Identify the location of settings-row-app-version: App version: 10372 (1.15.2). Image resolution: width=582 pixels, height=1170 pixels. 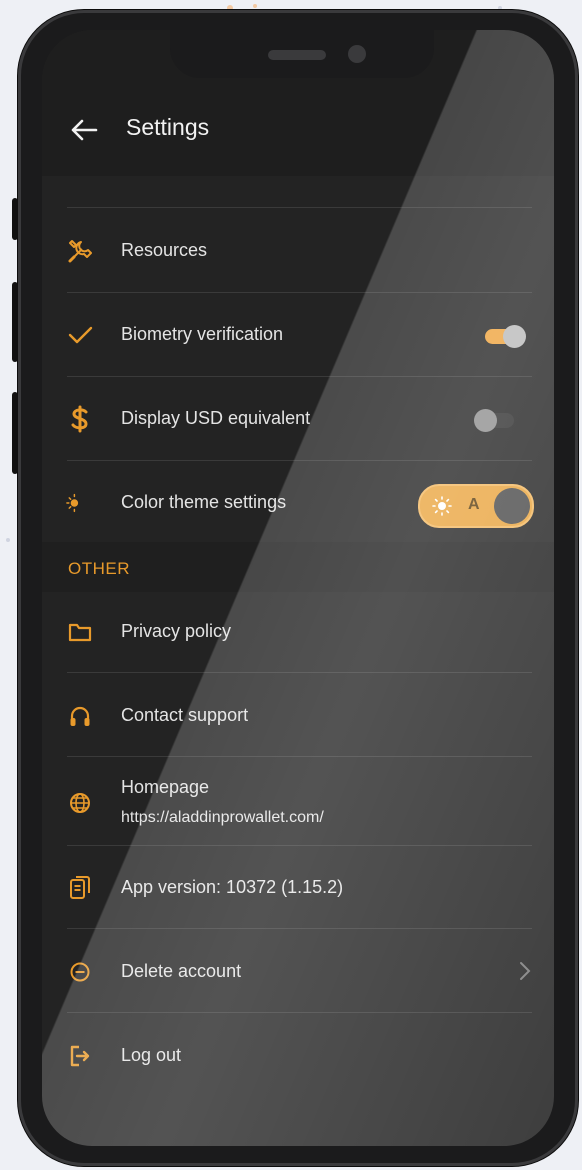
(298, 888).